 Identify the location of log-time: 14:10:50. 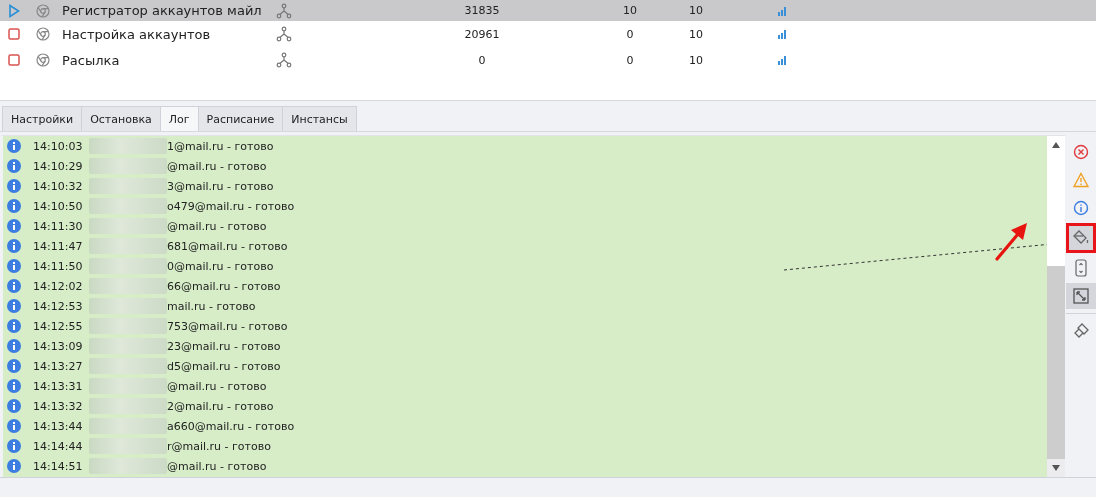
(58, 206).